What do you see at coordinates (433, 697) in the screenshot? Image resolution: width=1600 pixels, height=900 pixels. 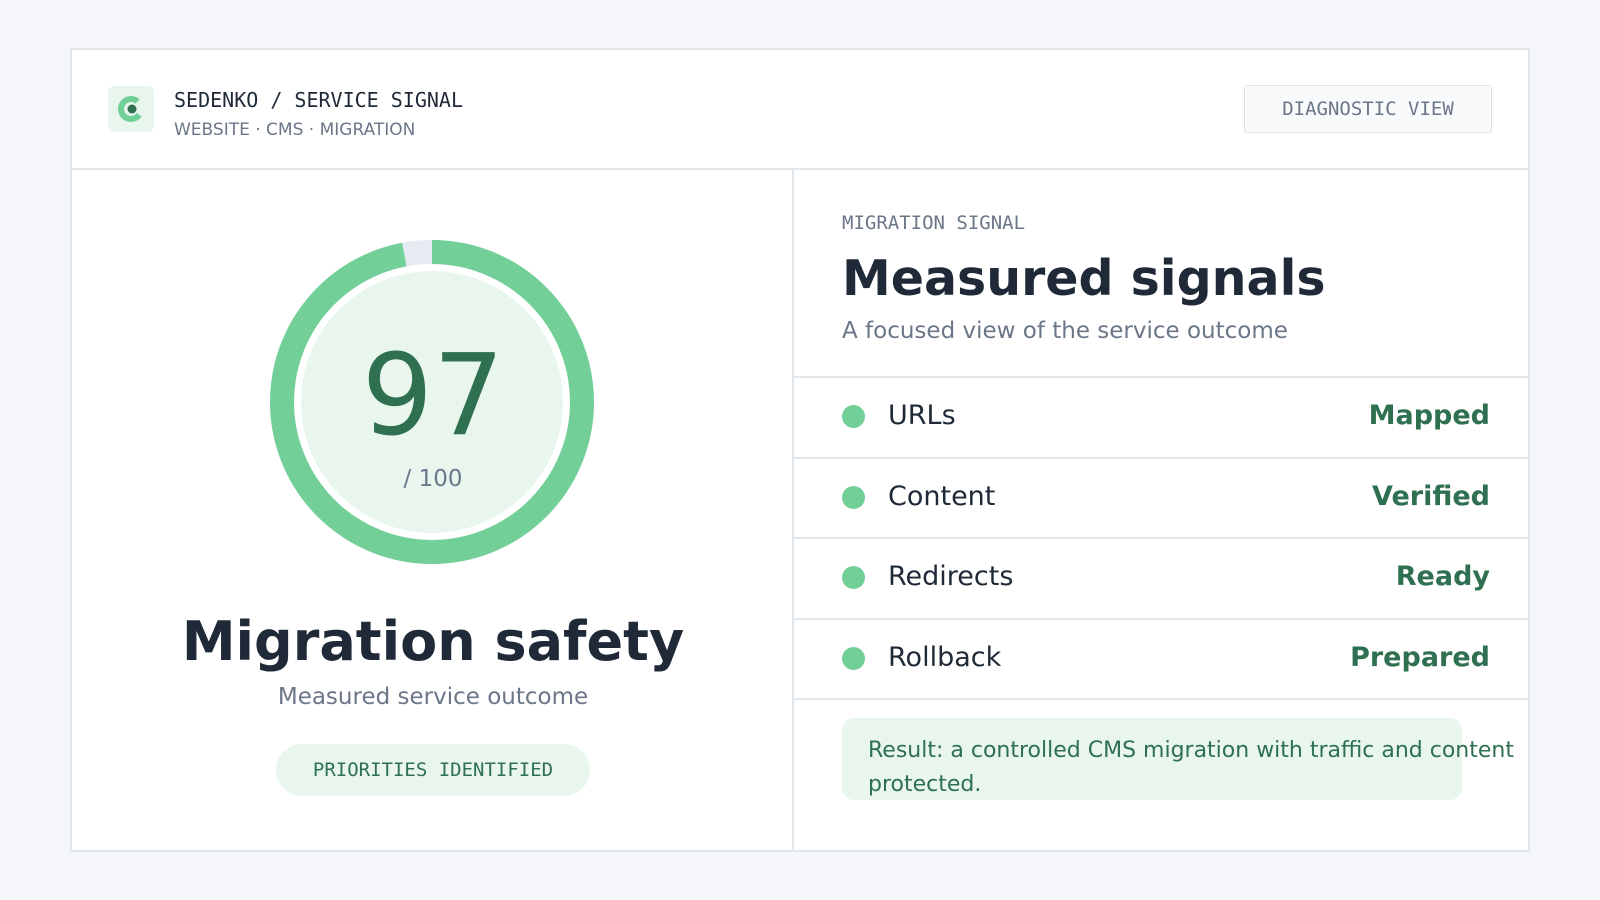 I see `metric-subtitle: Measured service outcome` at bounding box center [433, 697].